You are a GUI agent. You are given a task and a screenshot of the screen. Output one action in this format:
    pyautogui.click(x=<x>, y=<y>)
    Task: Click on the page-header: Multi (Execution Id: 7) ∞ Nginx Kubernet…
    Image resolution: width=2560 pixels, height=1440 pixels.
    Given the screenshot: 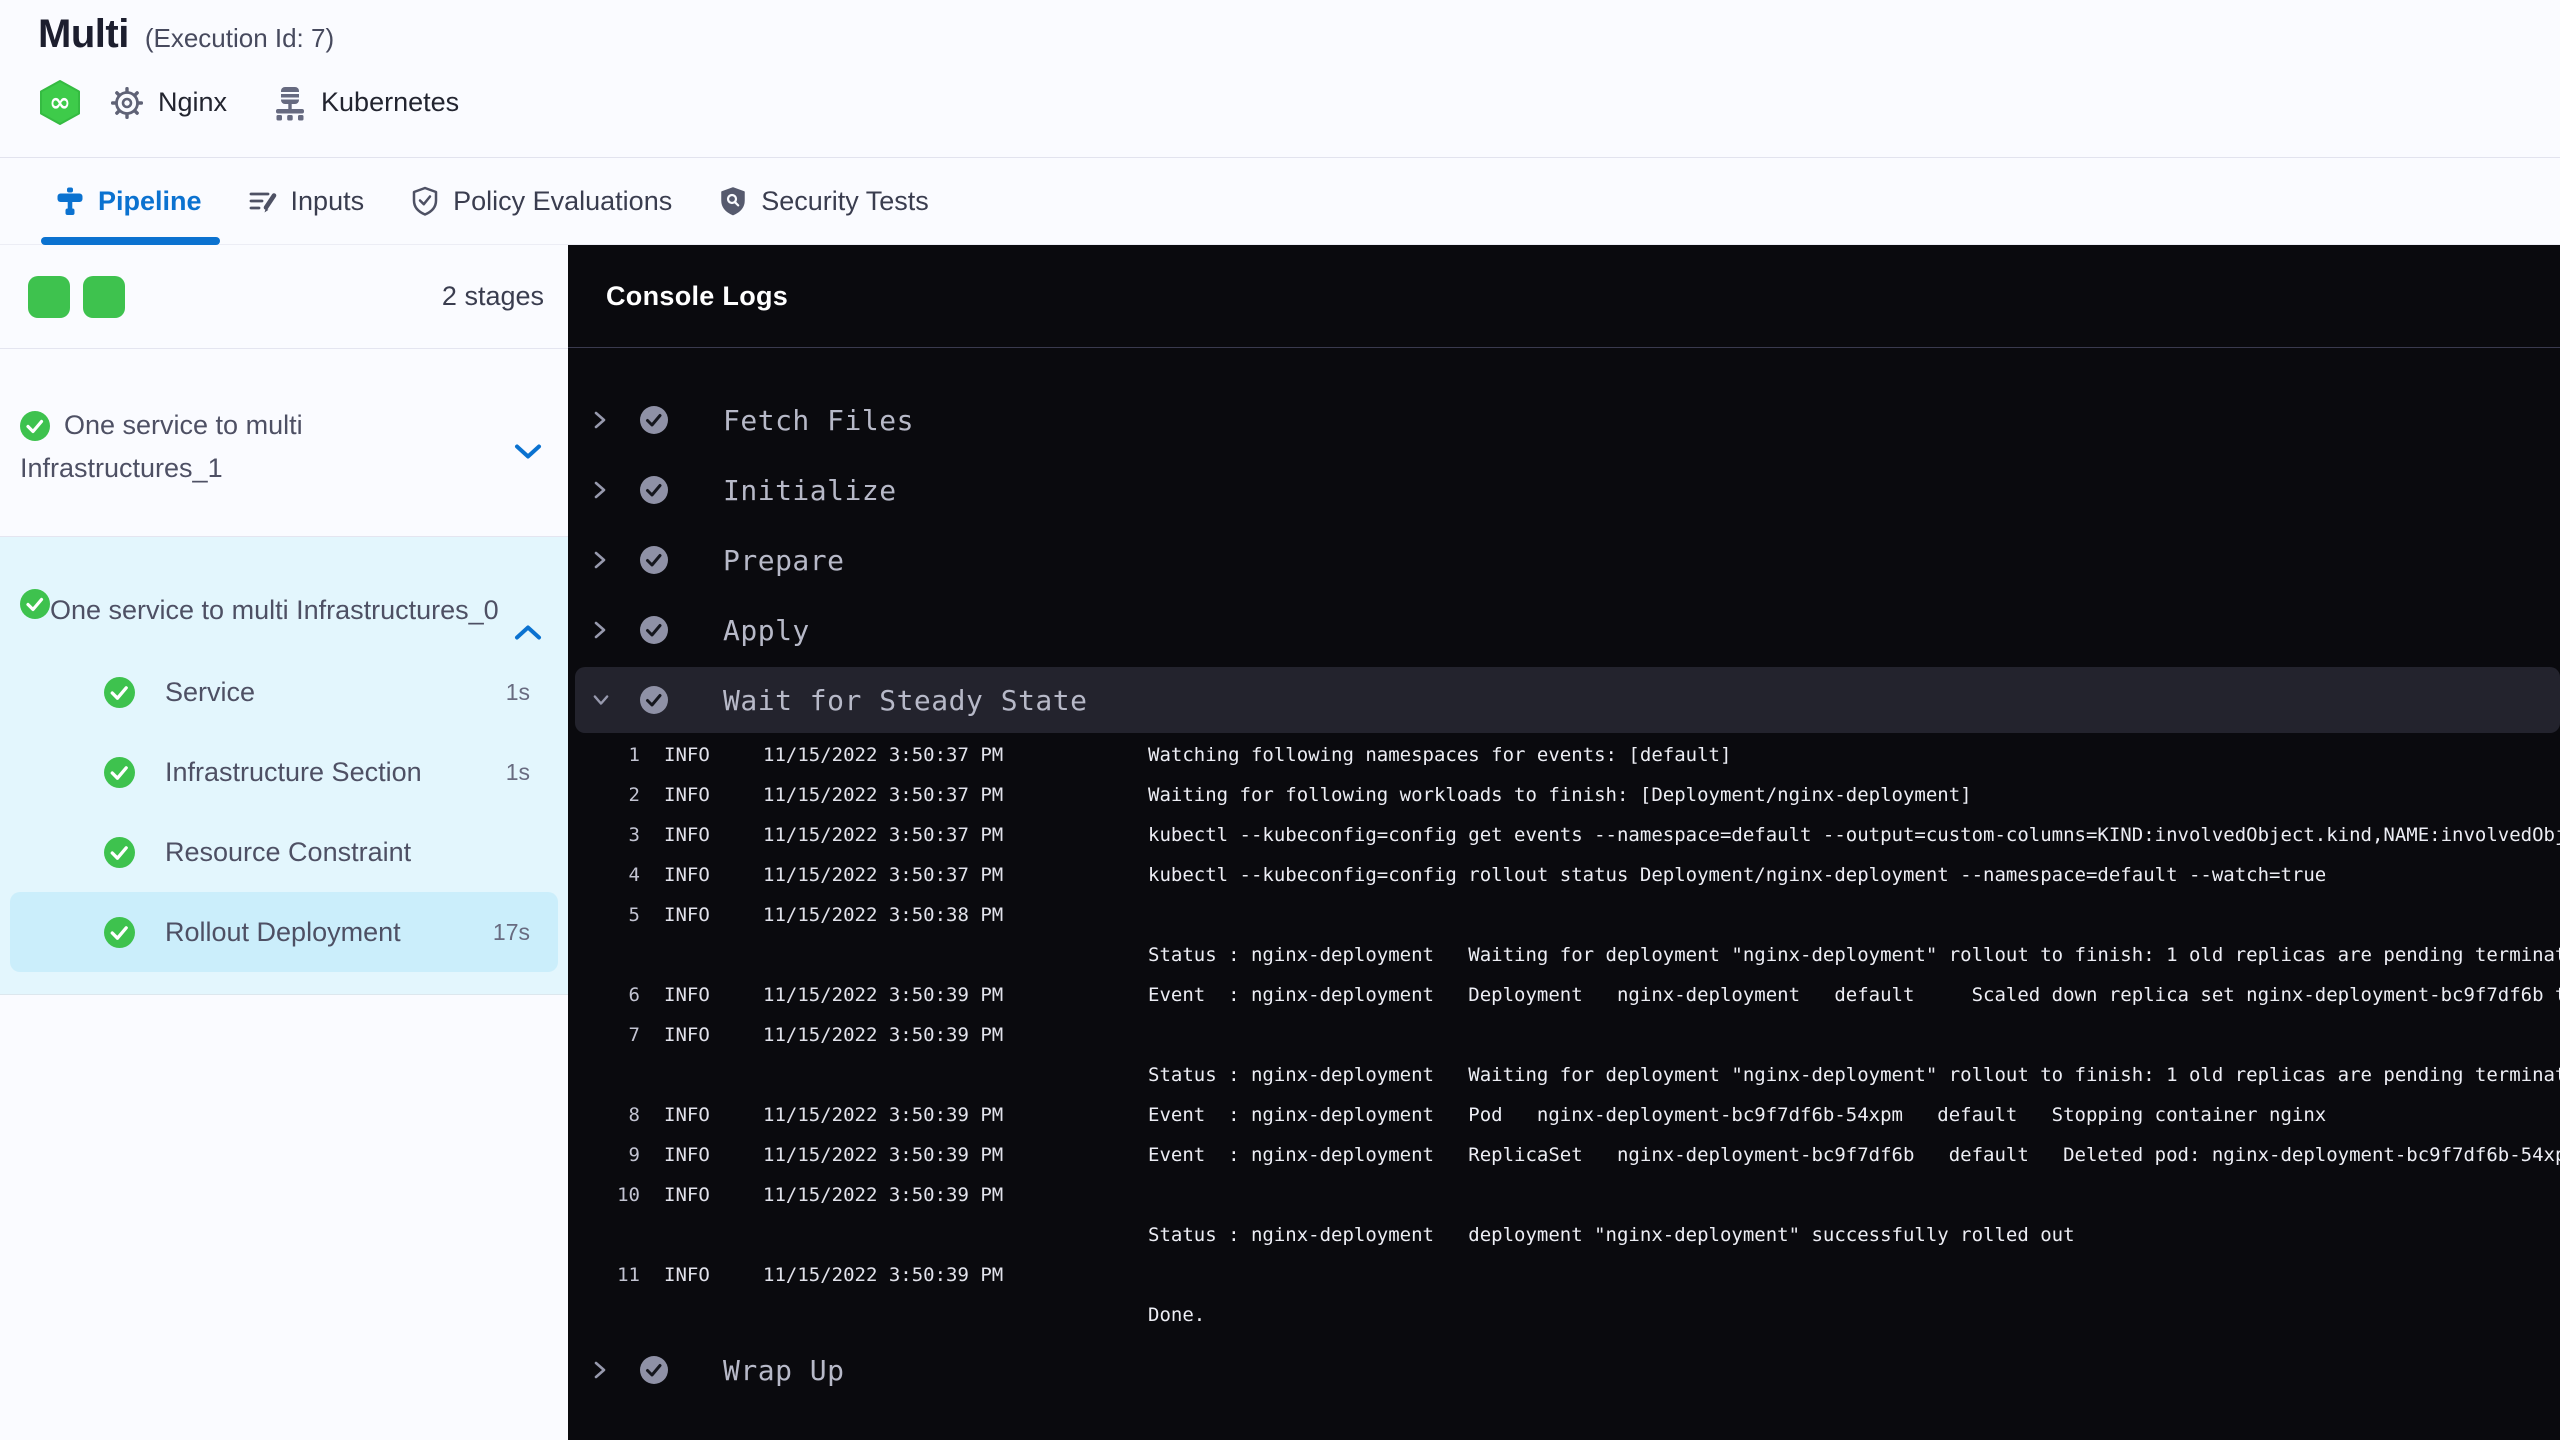 What is the action you would take?
    pyautogui.click(x=1280, y=78)
    